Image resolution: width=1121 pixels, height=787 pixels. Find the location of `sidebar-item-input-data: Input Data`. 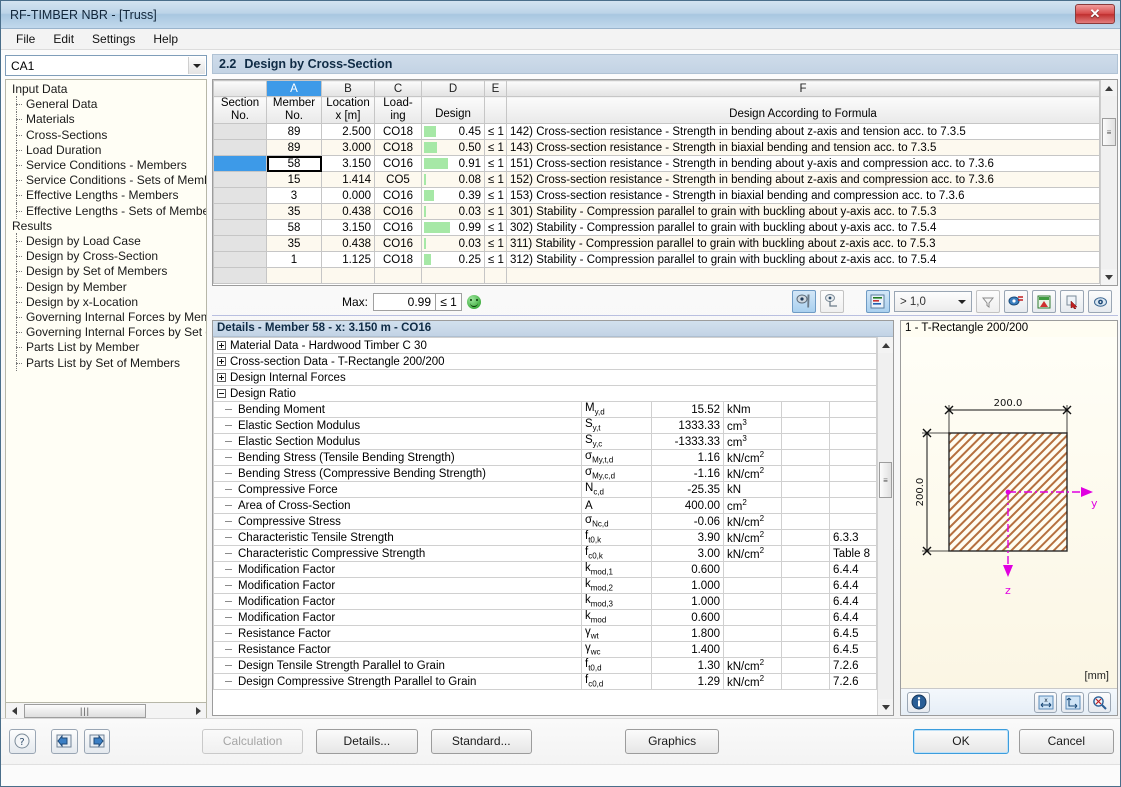

sidebar-item-input-data: Input Data is located at coordinates (107, 89).